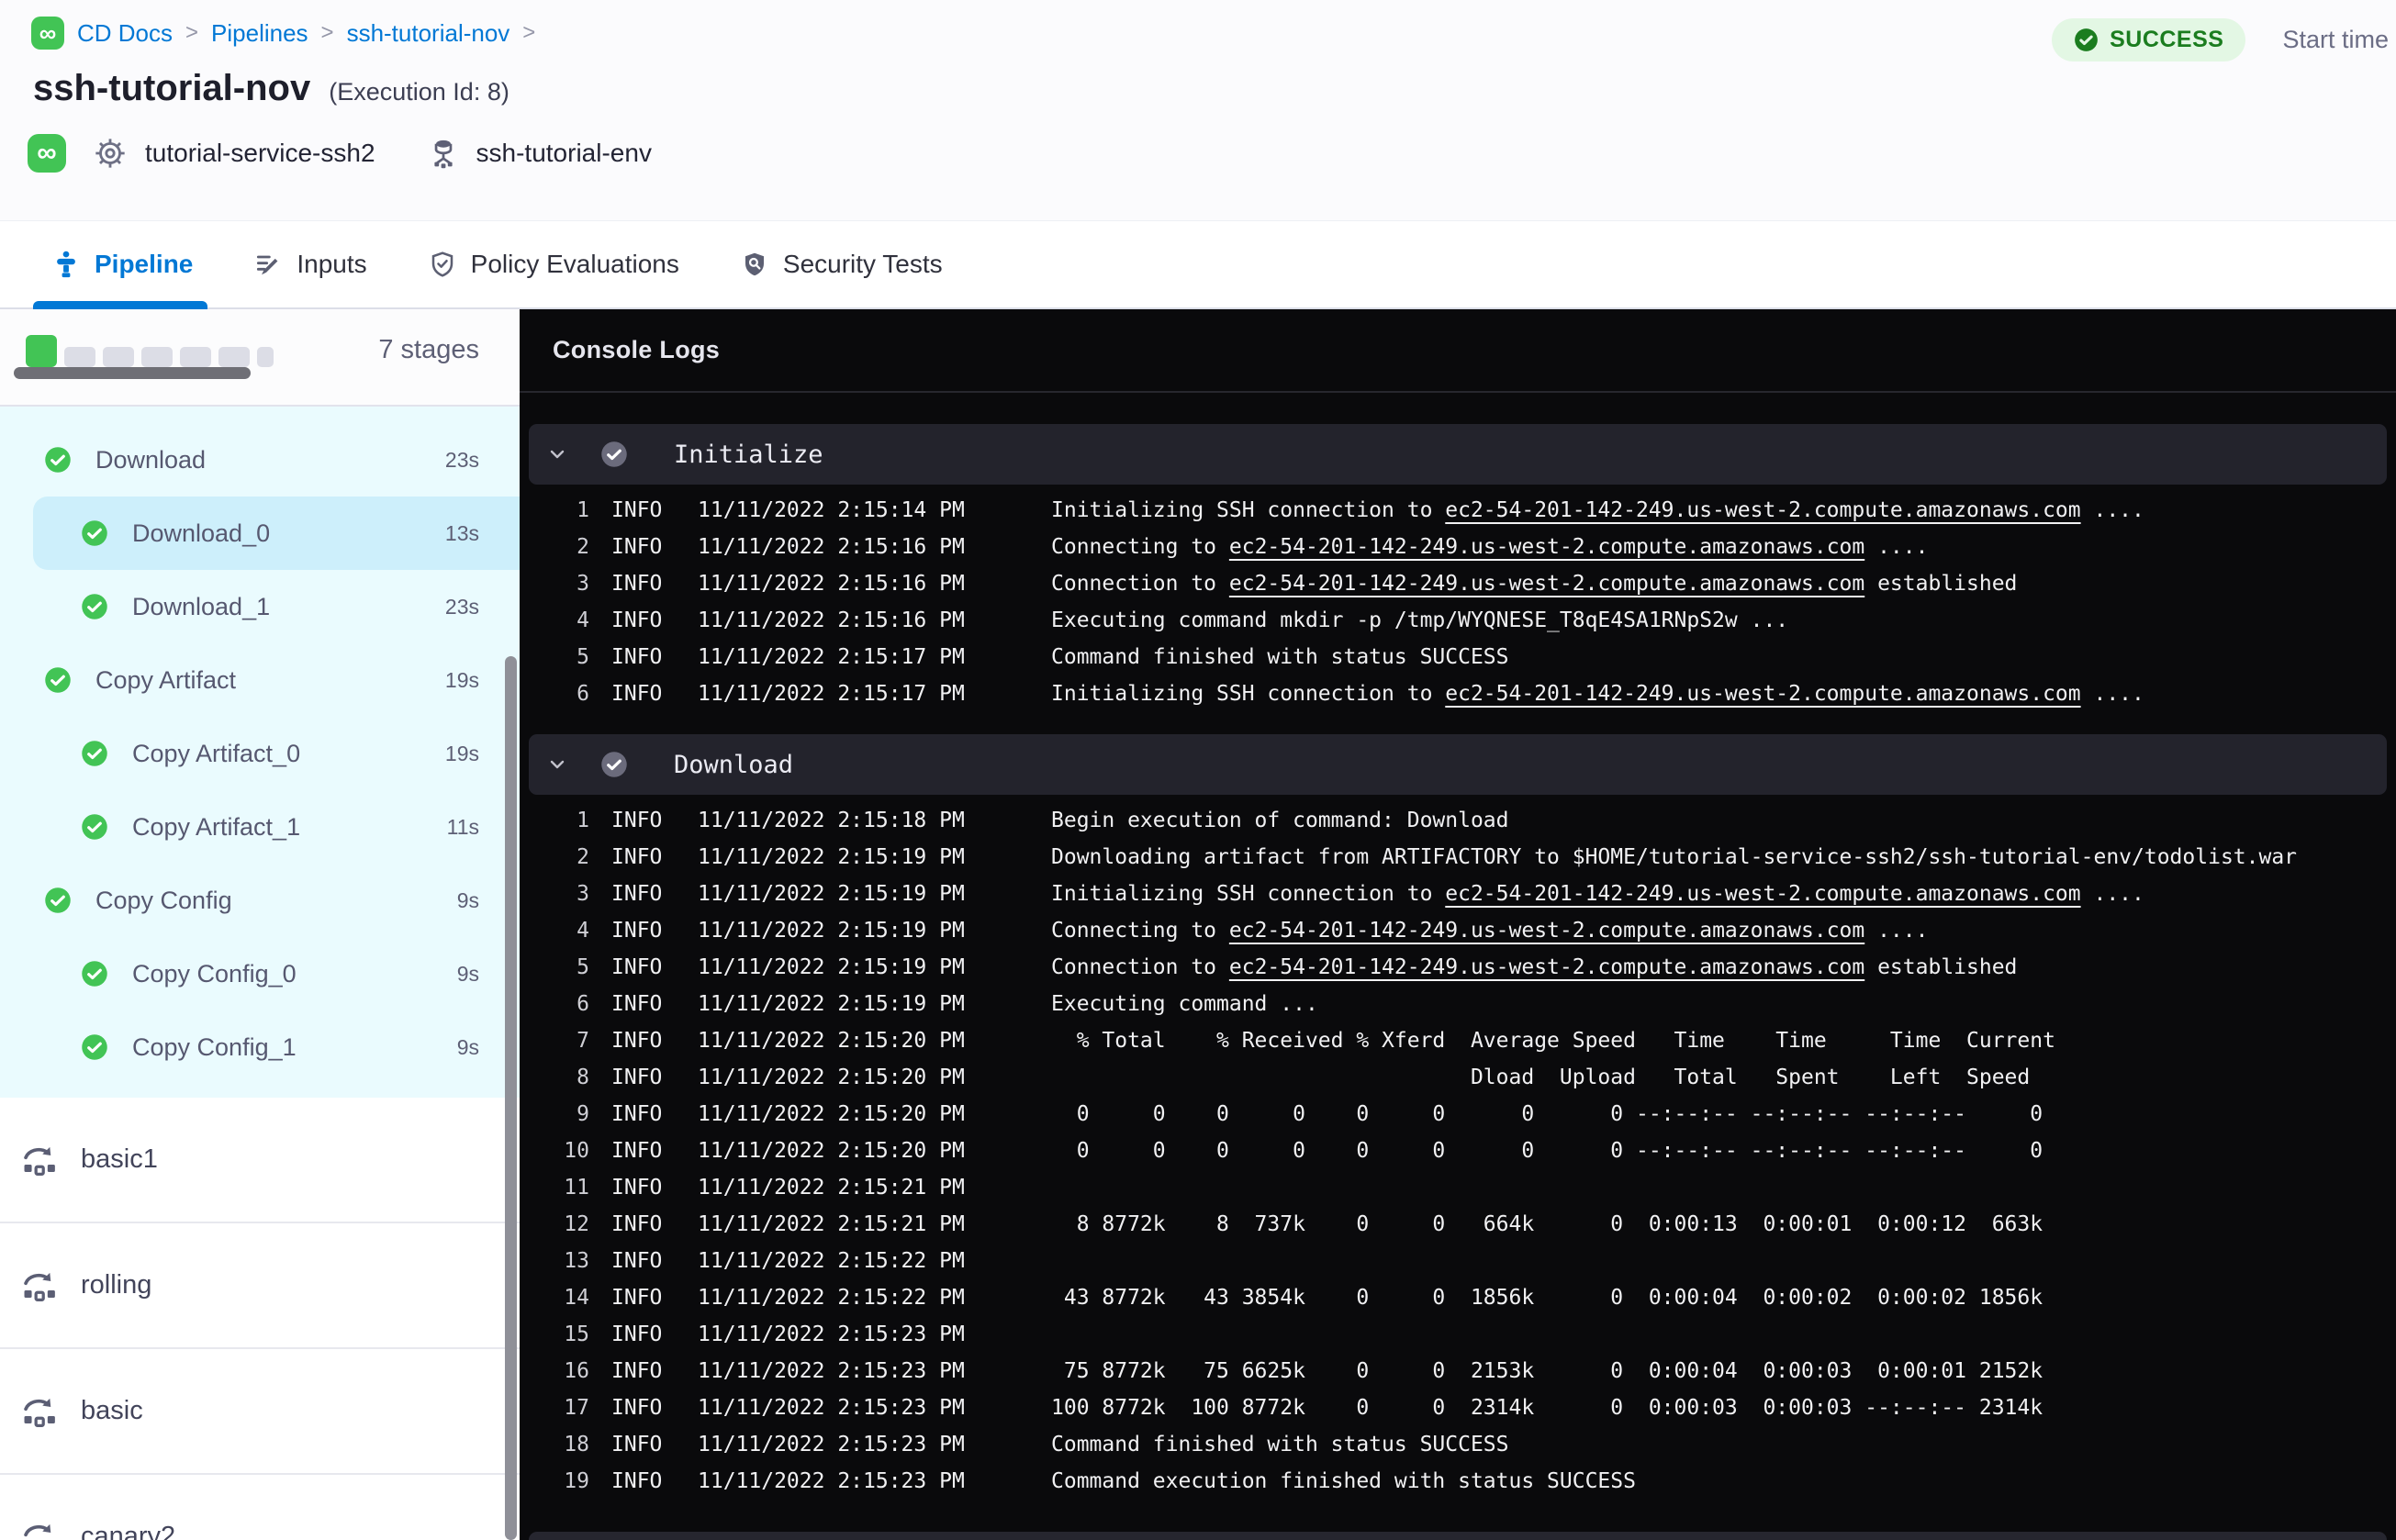 Image resolution: width=2396 pixels, height=1540 pixels. I want to click on pipeline-row-rolling: rolling, so click(260, 1286).